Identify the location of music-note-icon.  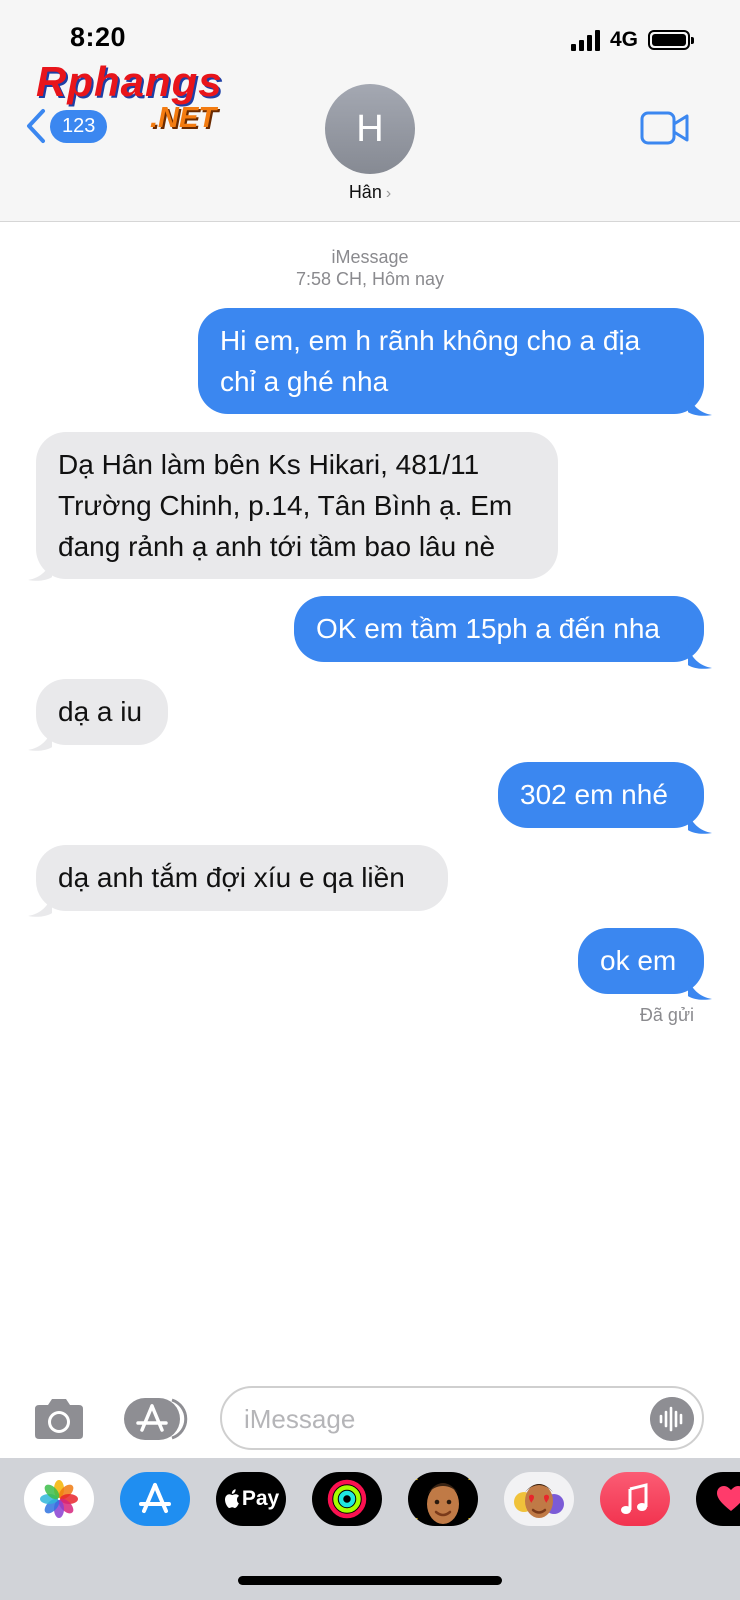
(634, 1498).